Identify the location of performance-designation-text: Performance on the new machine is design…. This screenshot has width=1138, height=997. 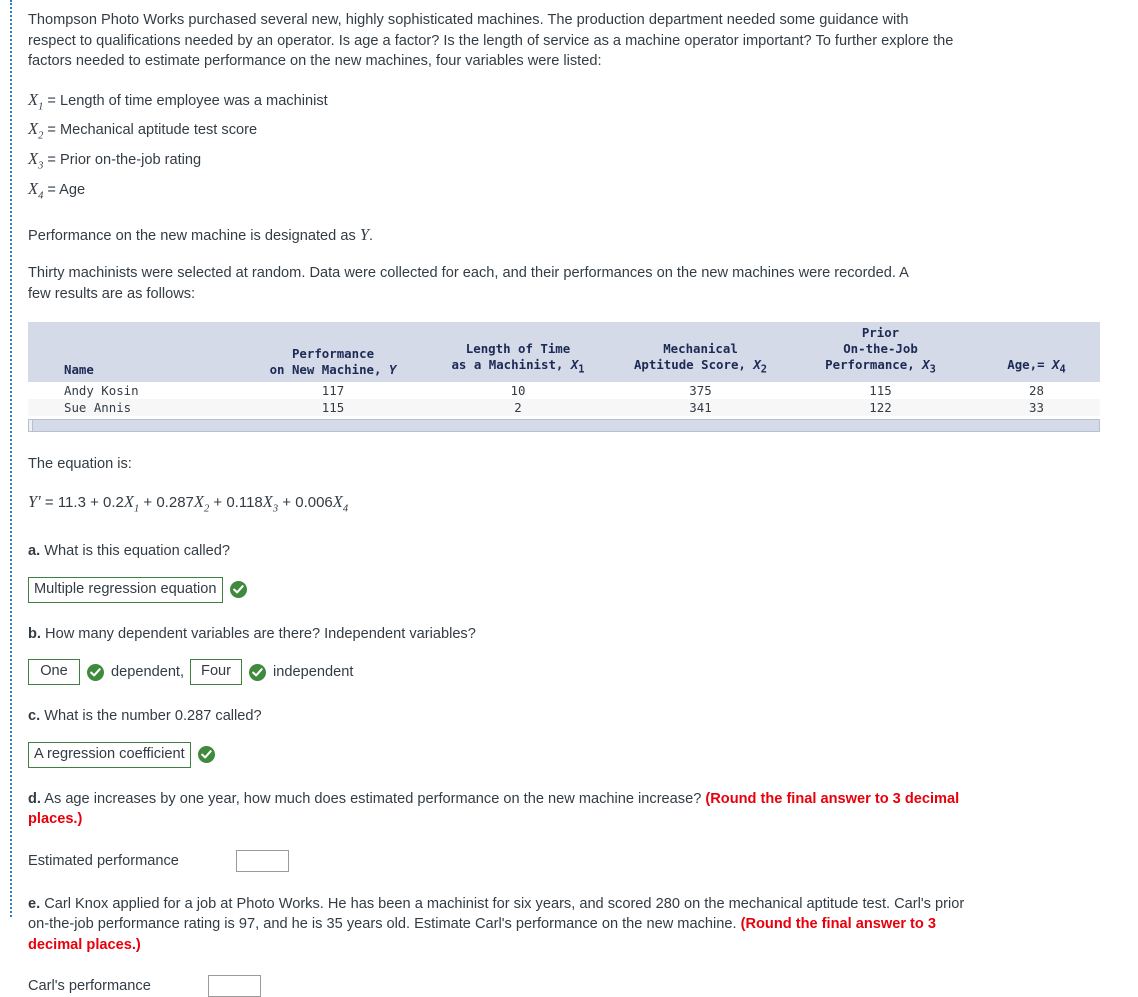
(192, 235).